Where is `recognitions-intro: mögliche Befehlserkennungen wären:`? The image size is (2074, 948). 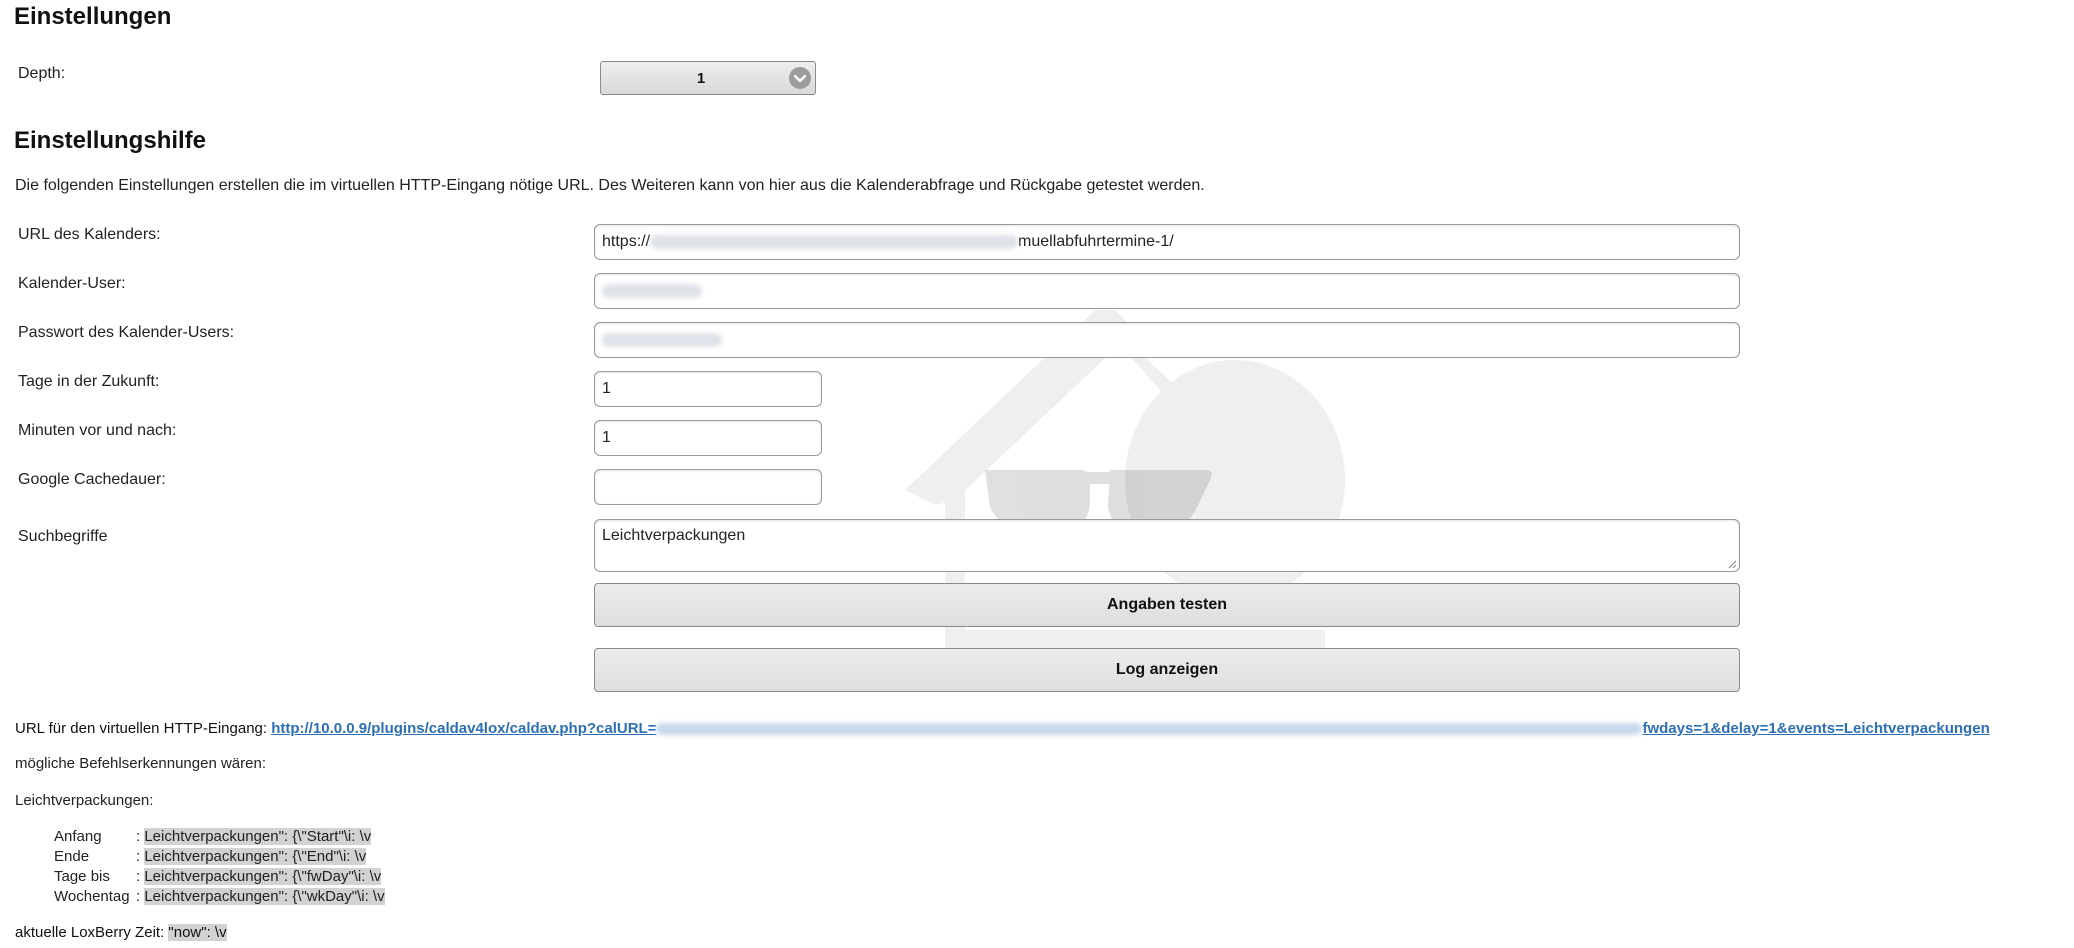 recognitions-intro: mögliche Befehlserkennungen wären: is located at coordinates (140, 763).